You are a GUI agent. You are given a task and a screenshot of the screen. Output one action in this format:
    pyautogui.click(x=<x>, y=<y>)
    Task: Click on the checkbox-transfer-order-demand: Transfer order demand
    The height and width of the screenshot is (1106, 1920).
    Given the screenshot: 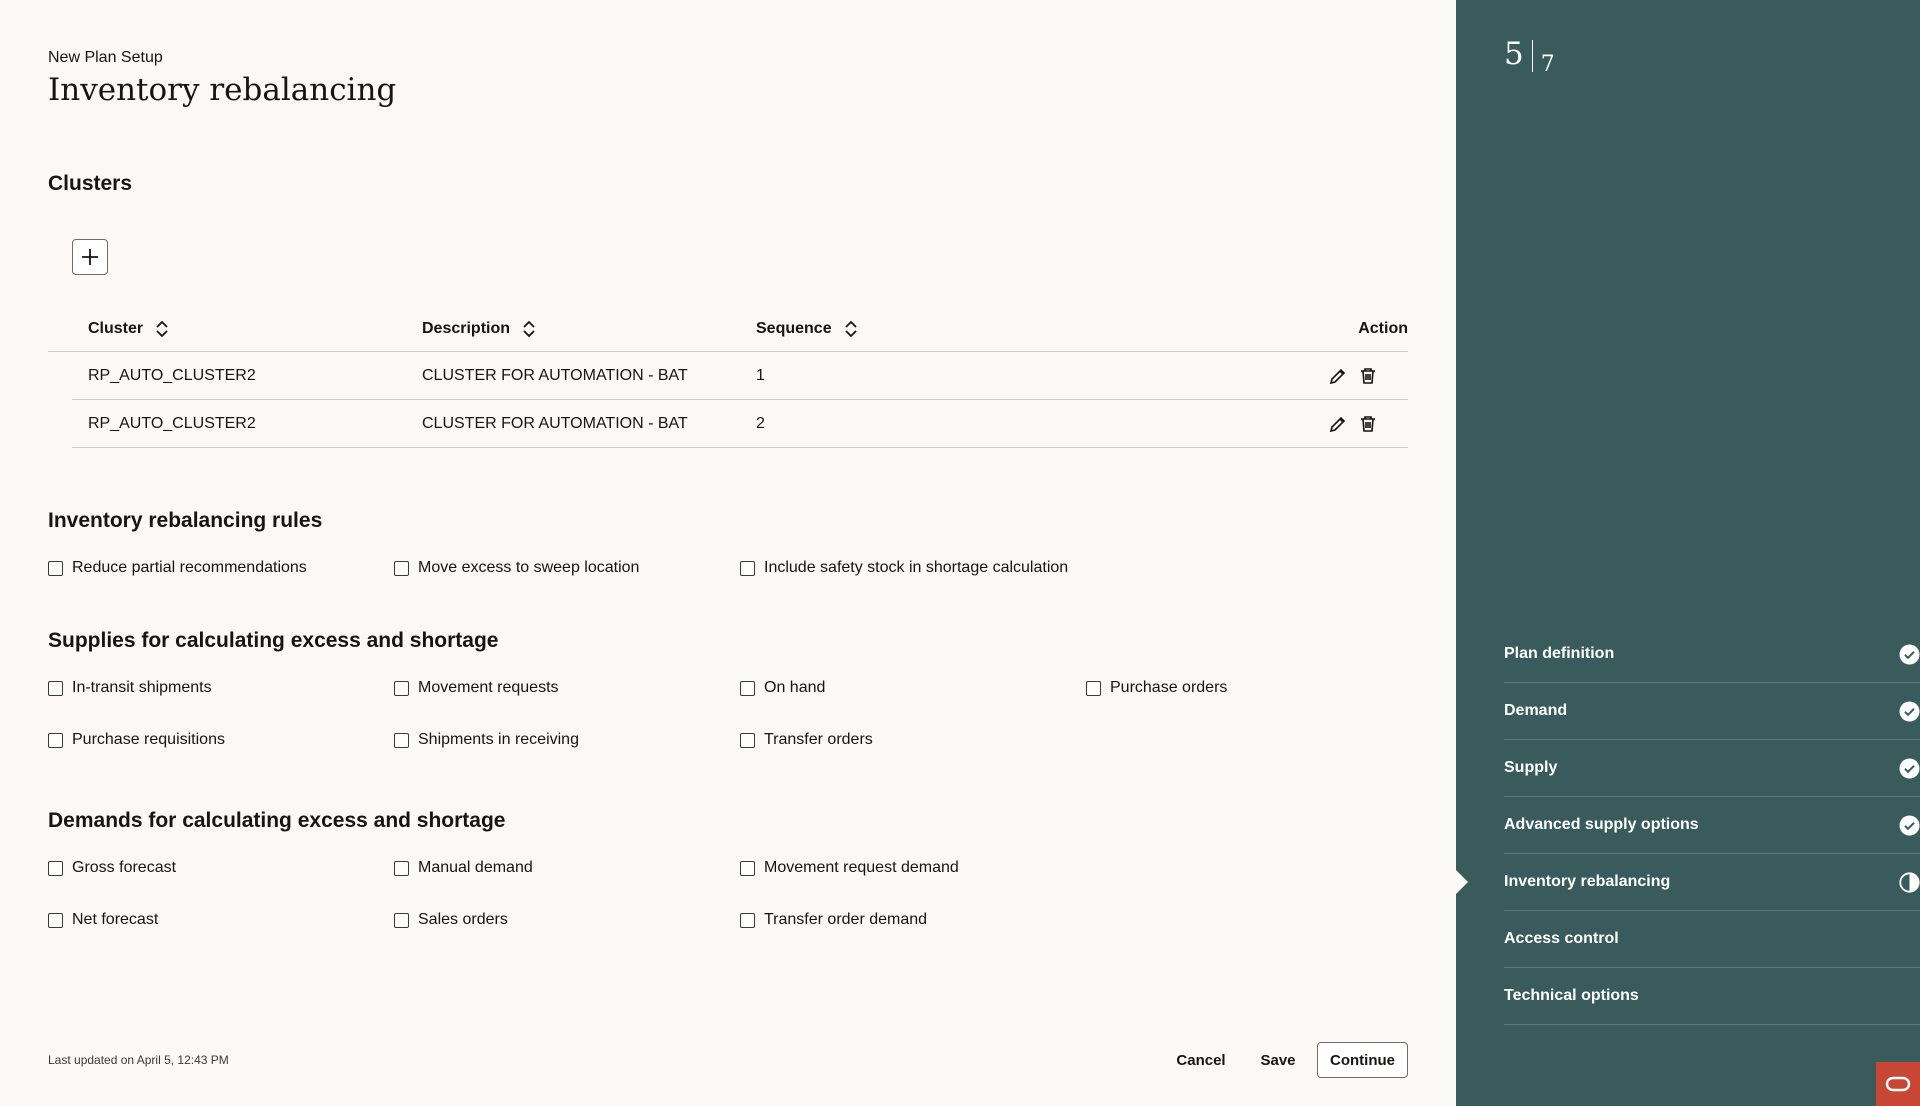 What is the action you would take?
    pyautogui.click(x=833, y=920)
    